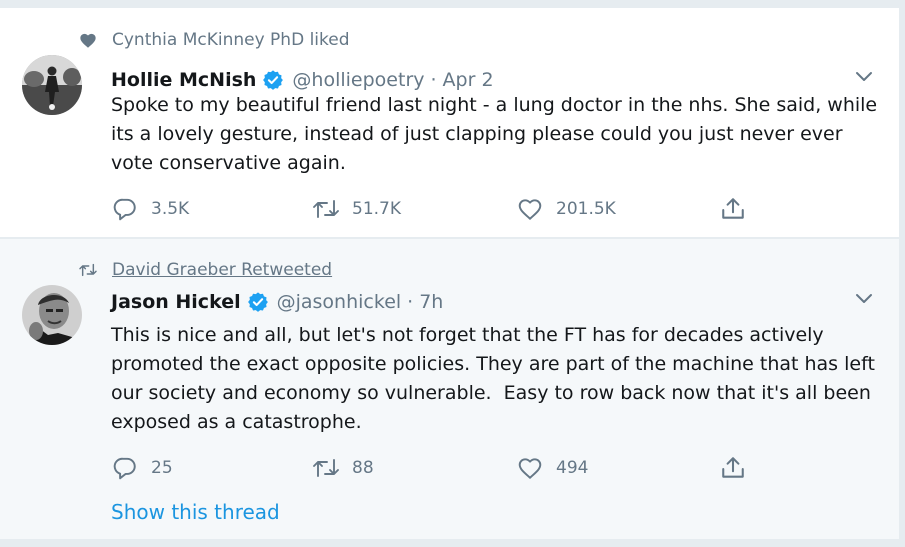  Describe the element at coordinates (142, 468) in the screenshot. I see `reply-button: 25` at that location.